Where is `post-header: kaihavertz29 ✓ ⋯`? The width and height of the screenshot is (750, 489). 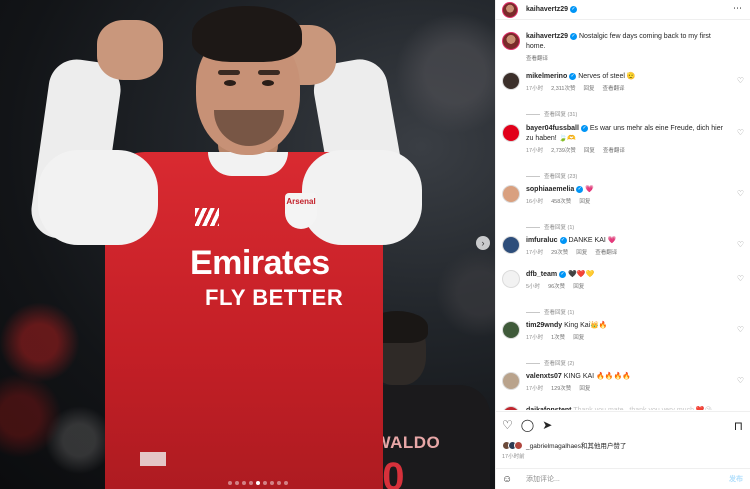 post-header: kaihavertz29 ✓ ⋯ is located at coordinates (623, 10).